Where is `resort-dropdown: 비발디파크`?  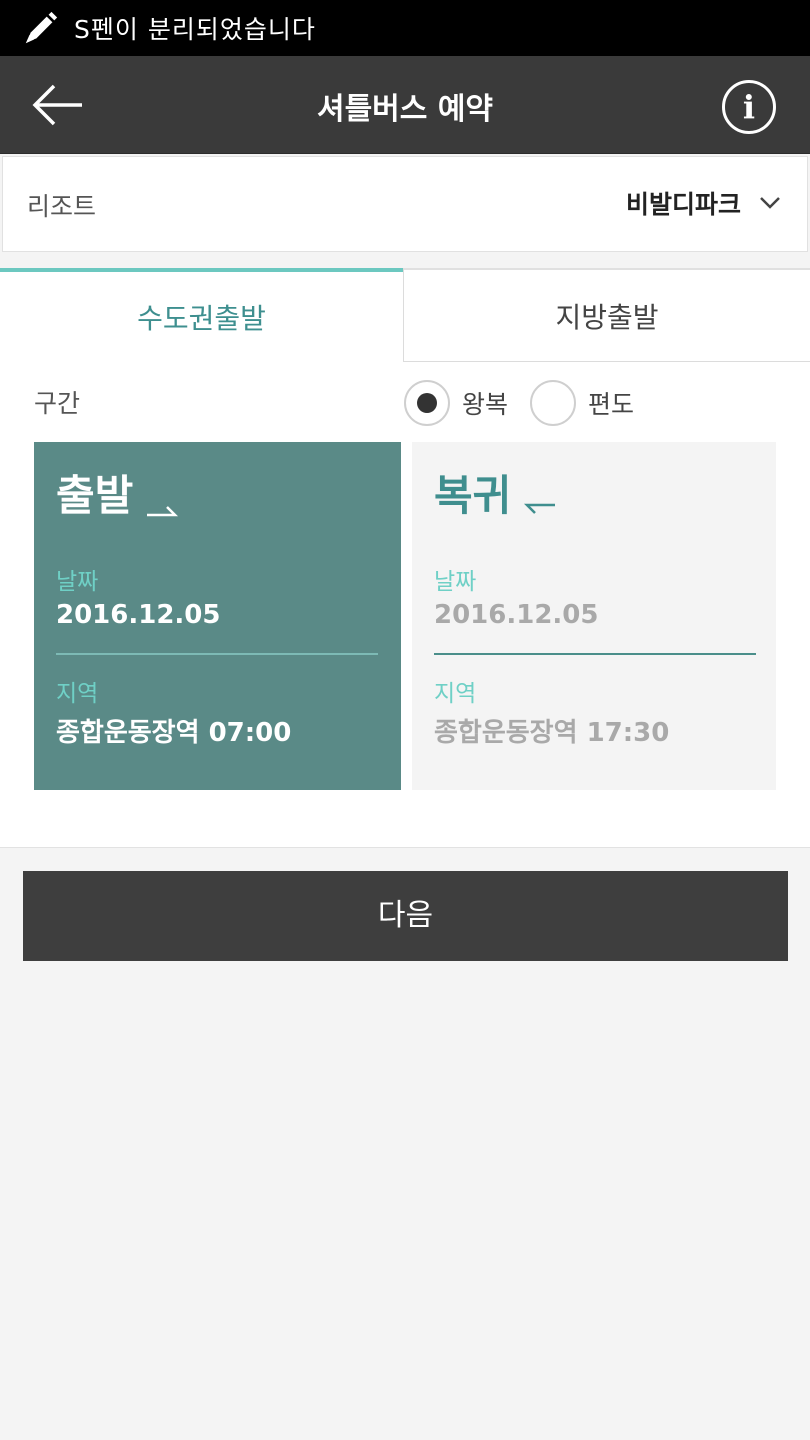
resort-dropdown: 비발디파크 is located at coordinates (703, 203).